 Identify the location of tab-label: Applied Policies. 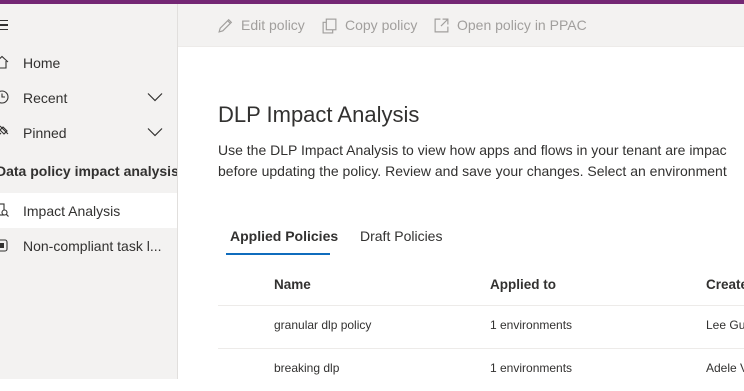
(284, 236).